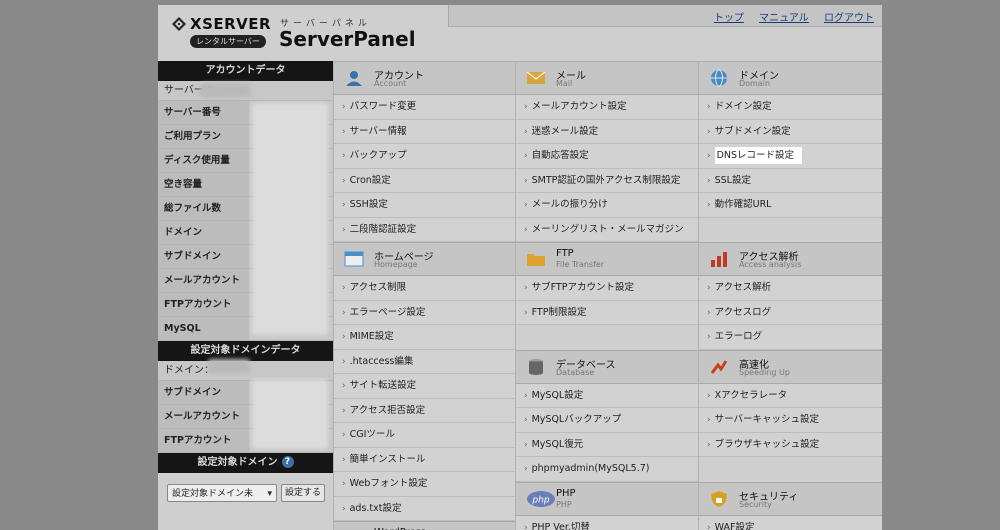 The height and width of the screenshot is (530, 1000). Describe the element at coordinates (790, 205) in the screenshot. I see `menu-item-link: › 動作確認URL` at that location.